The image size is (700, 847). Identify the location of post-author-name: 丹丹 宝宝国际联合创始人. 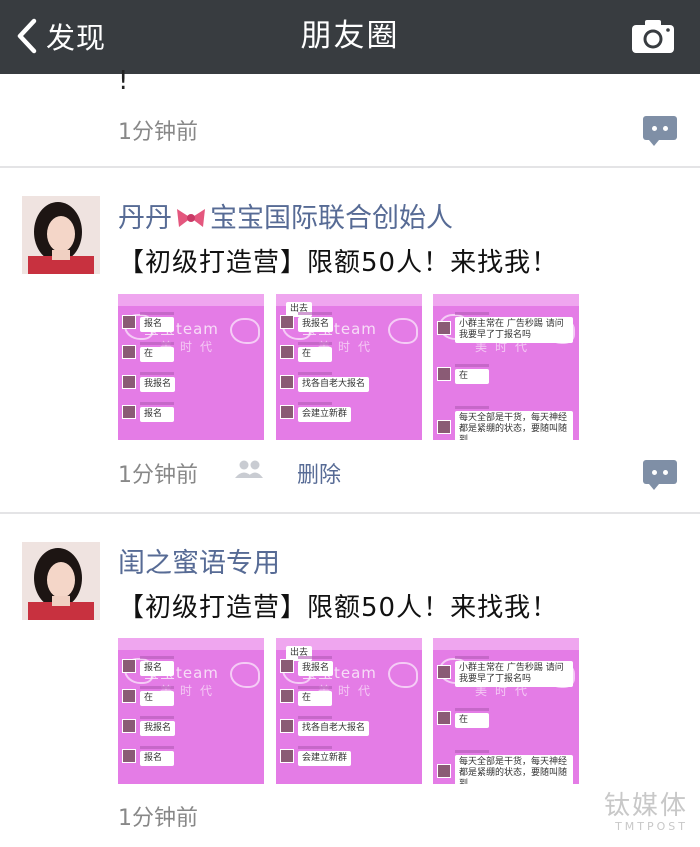
(285, 215).